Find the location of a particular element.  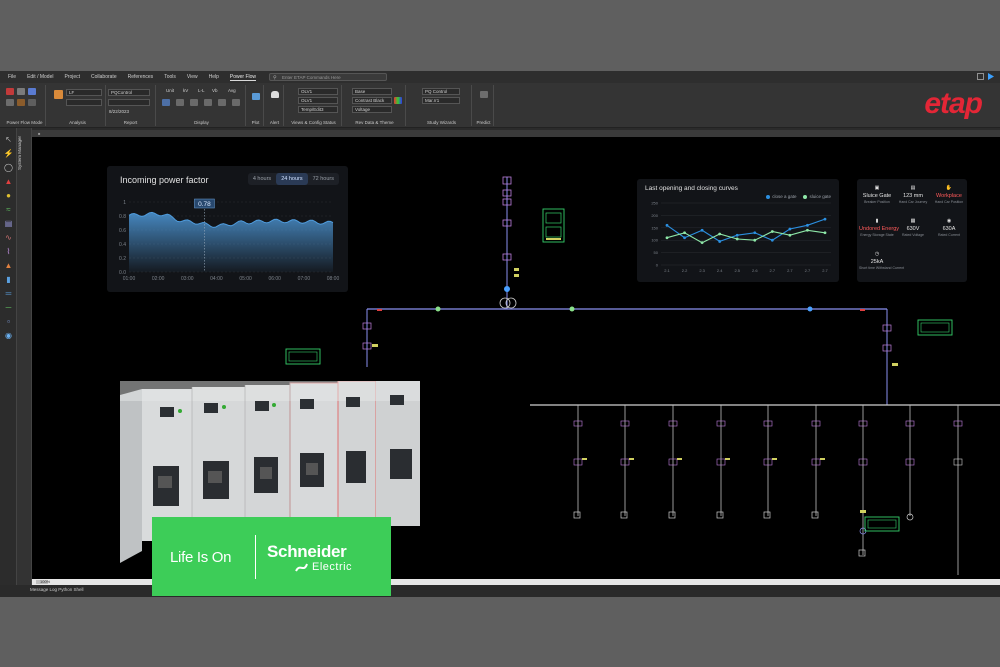

view-dropdown-3: Temp/Edit3 is located at coordinates (318, 109).